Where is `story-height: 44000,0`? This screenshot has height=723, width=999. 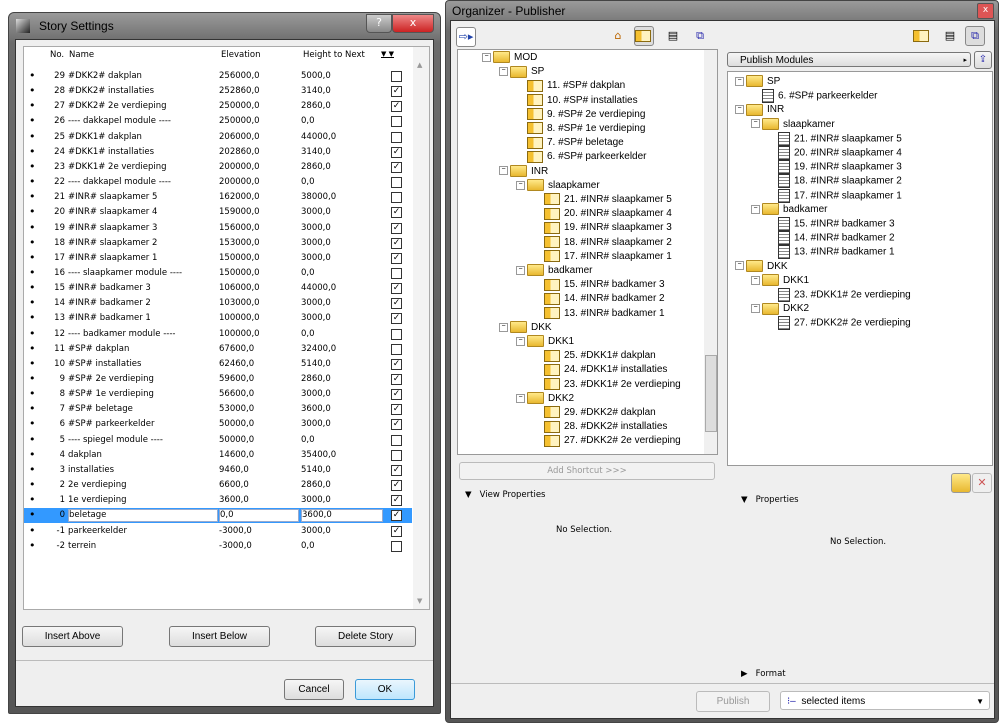 story-height: 44000,0 is located at coordinates (318, 137).